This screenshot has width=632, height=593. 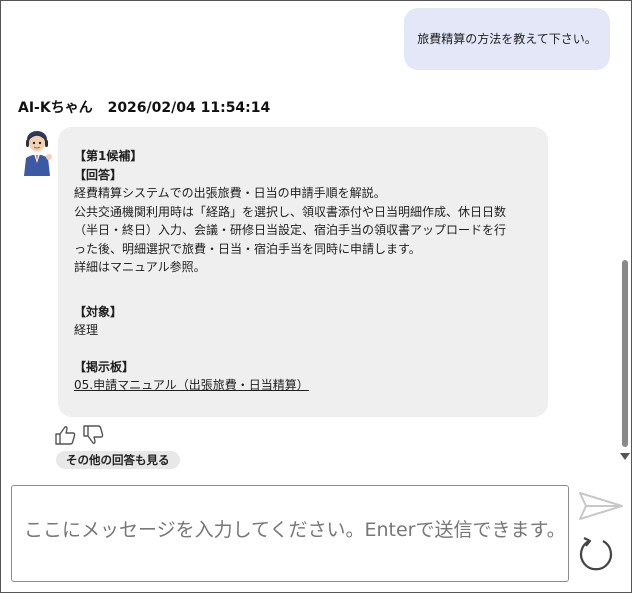 I want to click on target-heading: 【対象】, so click(x=98, y=311).